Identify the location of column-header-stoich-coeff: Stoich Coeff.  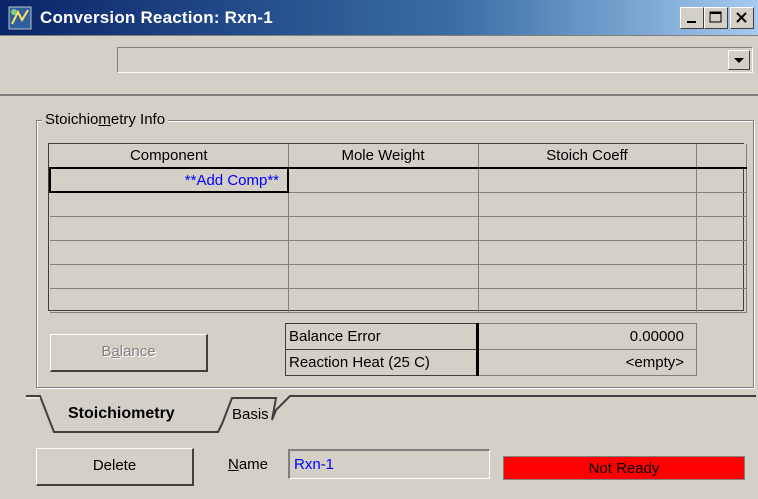
(587, 156).